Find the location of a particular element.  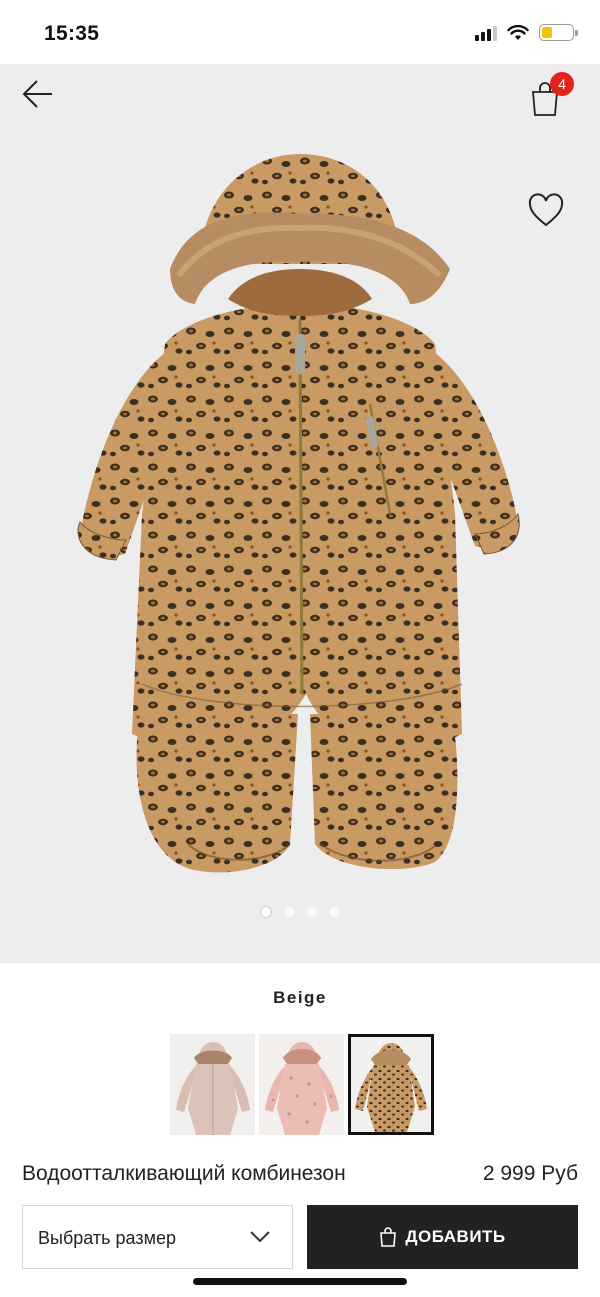

status-icons is located at coordinates (526, 32).